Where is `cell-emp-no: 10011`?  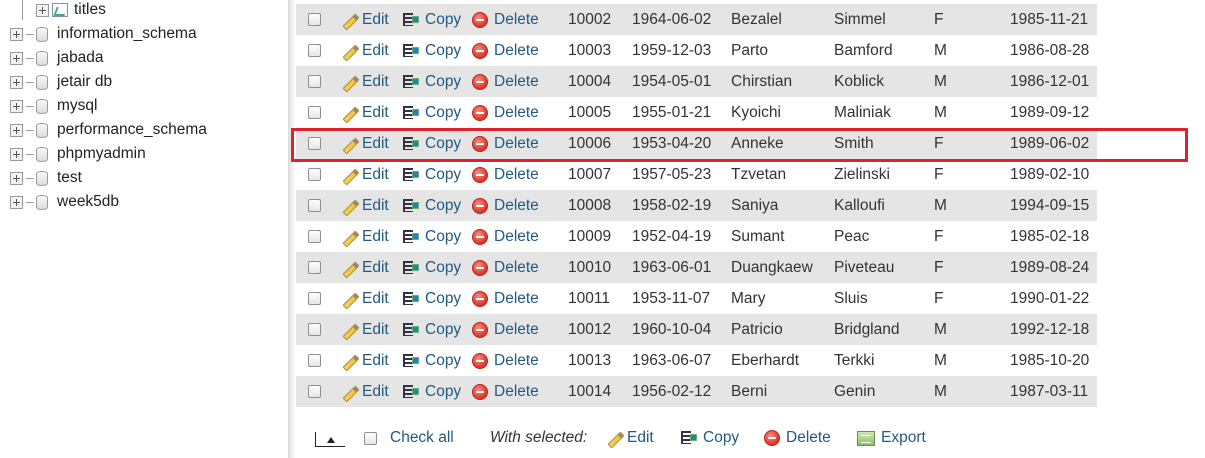 cell-emp-no: 10011 is located at coordinates (589, 298).